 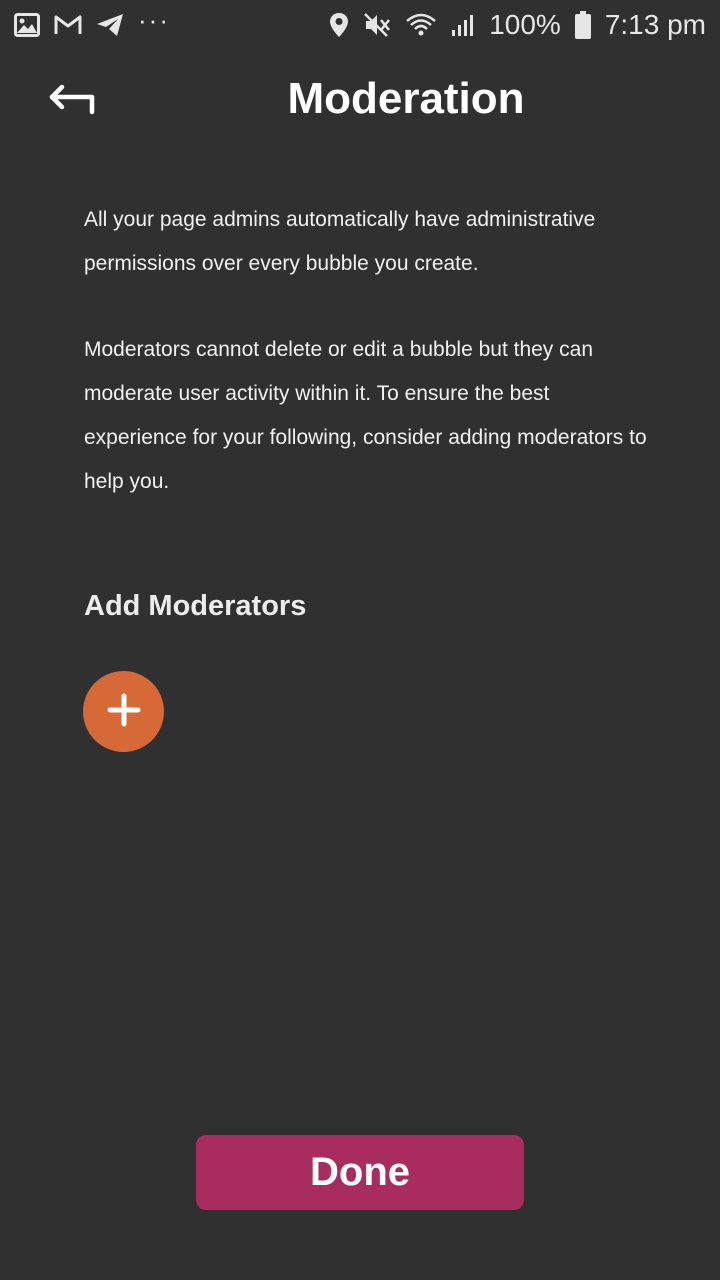 What do you see at coordinates (110, 25) in the screenshot?
I see `telegram-icon` at bounding box center [110, 25].